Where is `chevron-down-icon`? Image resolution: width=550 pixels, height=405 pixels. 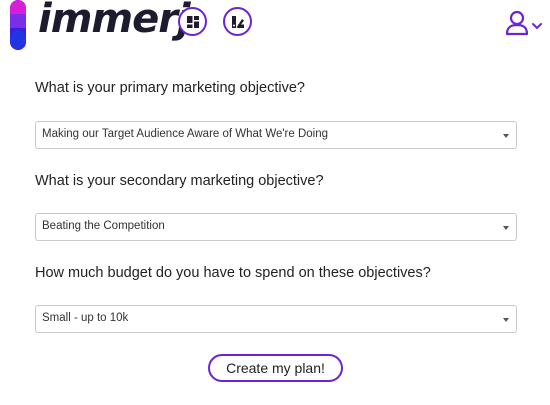
chevron-down-icon is located at coordinates (537, 26).